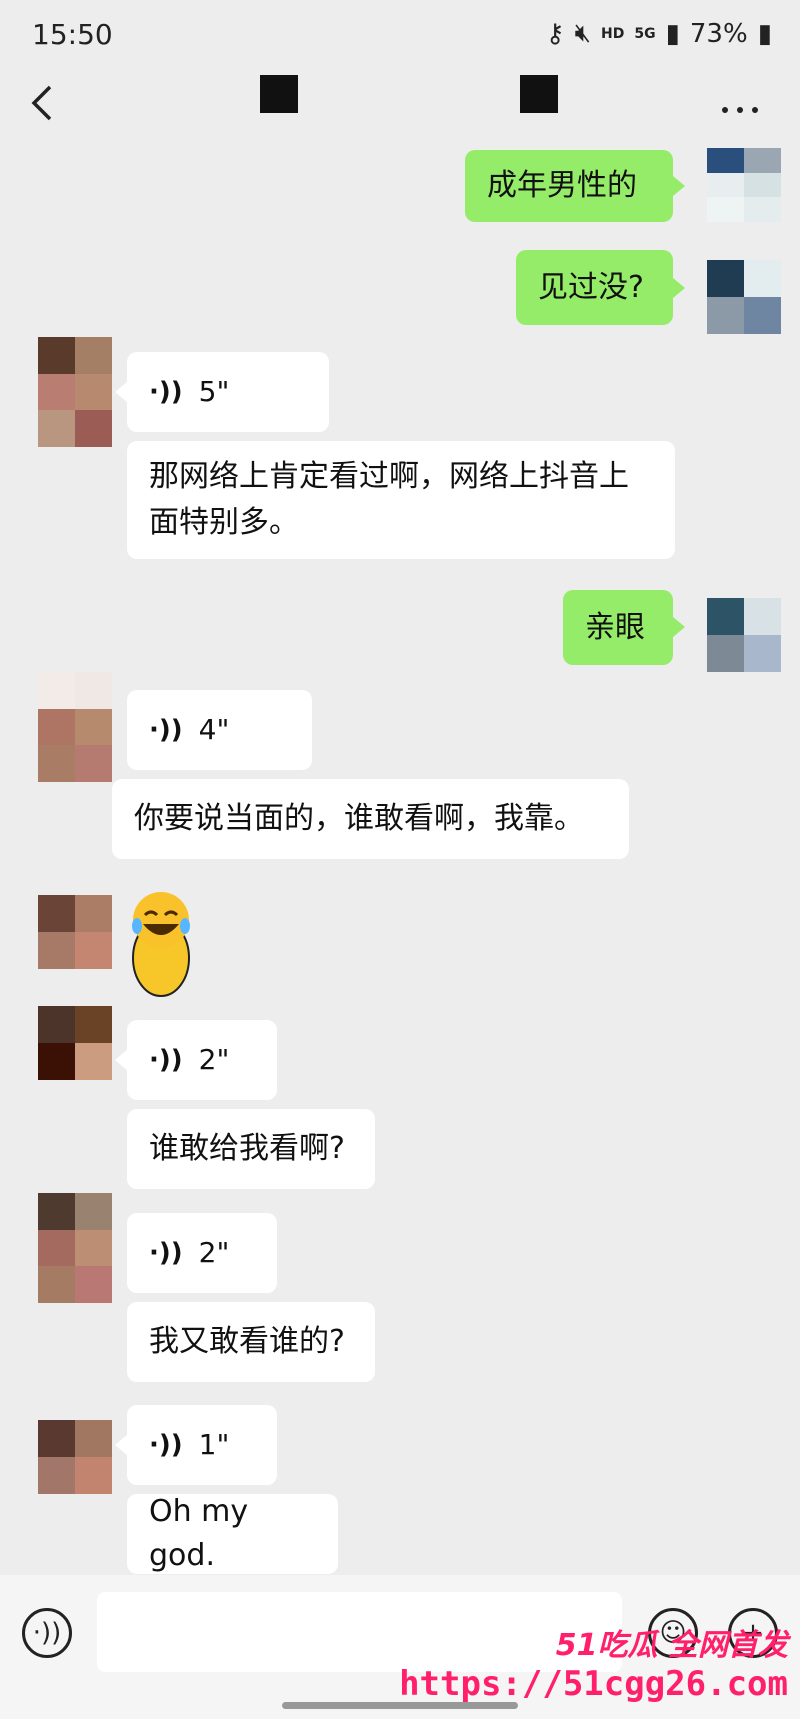 The image size is (800, 1719). I want to click on message-bubble-received: 我又敢看谁的?, so click(251, 1342).